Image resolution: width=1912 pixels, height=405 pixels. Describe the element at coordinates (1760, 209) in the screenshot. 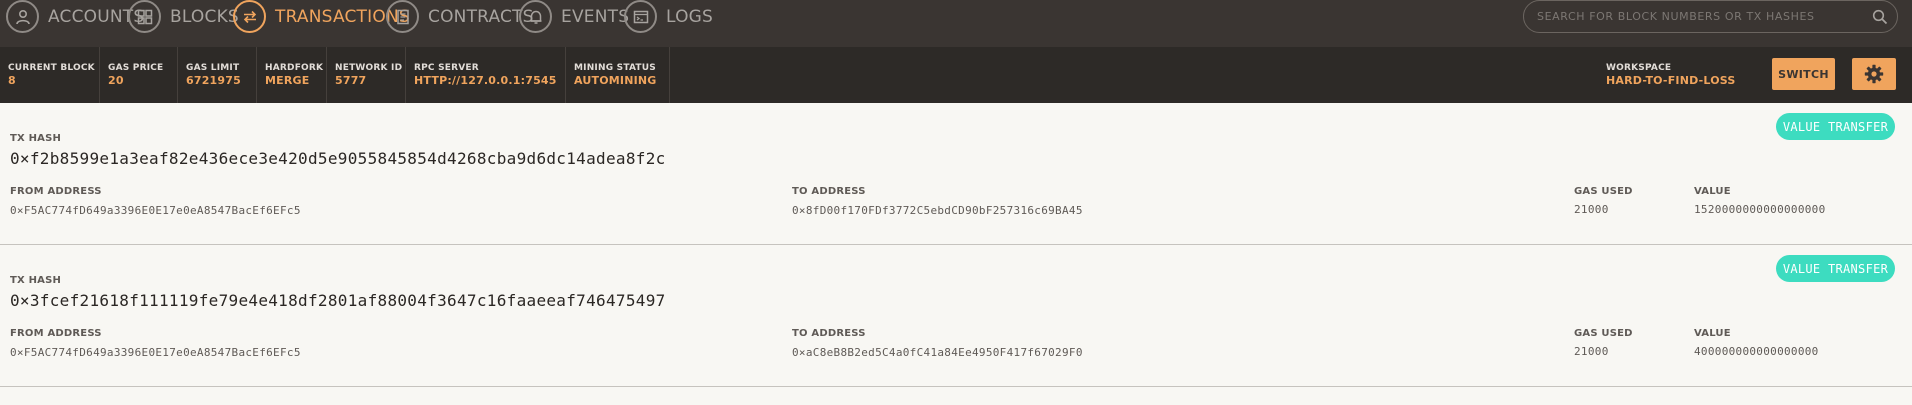

I see `tx-value: 1520000000000000000` at that location.